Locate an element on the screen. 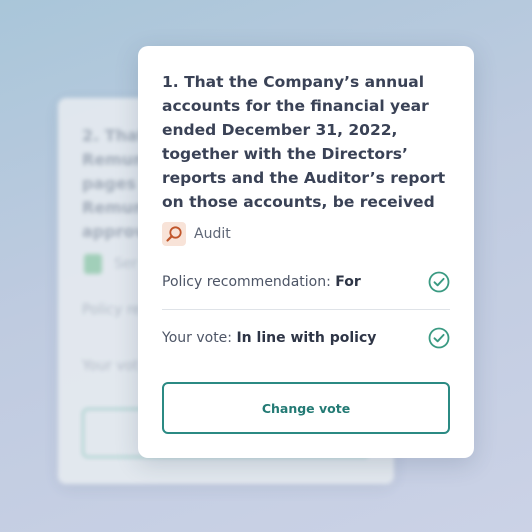 The image size is (532, 532). policy-recommendation-label: Policy recommendation: is located at coordinates (246, 282).